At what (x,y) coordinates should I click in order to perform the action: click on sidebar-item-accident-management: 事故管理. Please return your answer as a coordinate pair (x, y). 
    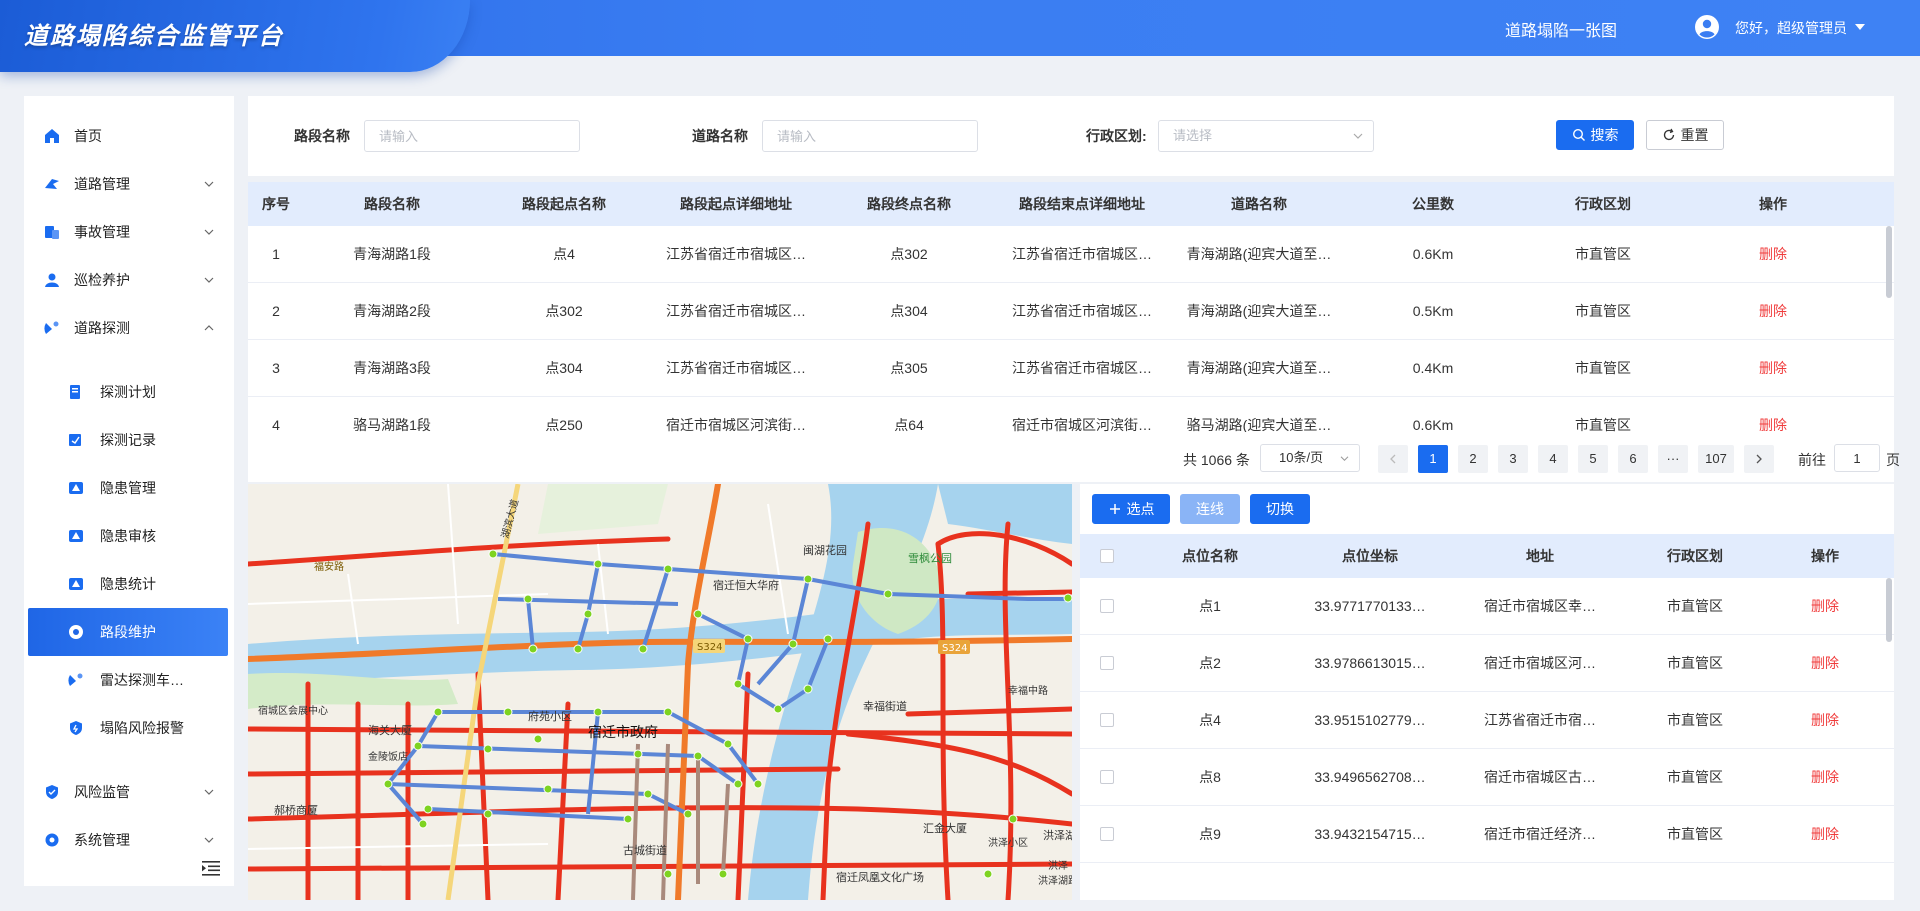
    Looking at the image, I should click on (129, 232).